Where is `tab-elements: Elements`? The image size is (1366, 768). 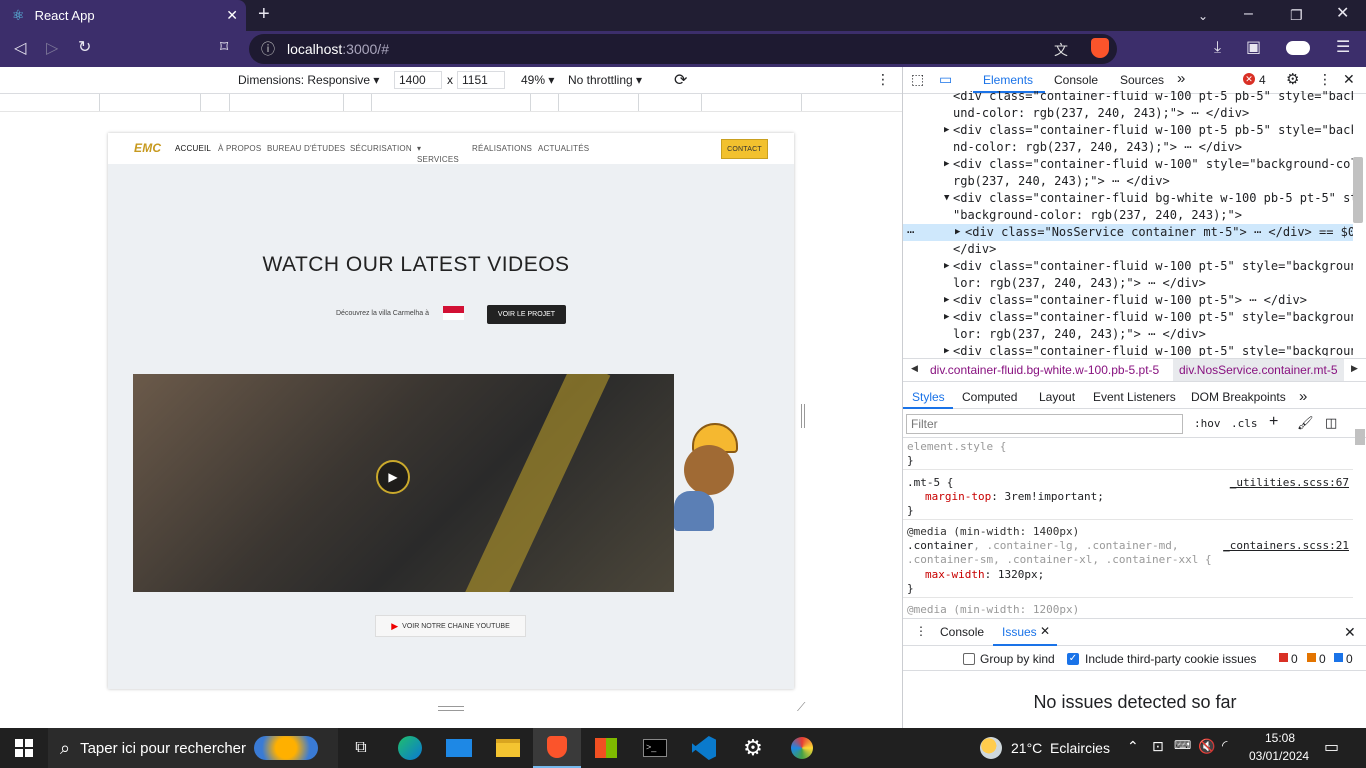
tab-elements: Elements is located at coordinates (1008, 80).